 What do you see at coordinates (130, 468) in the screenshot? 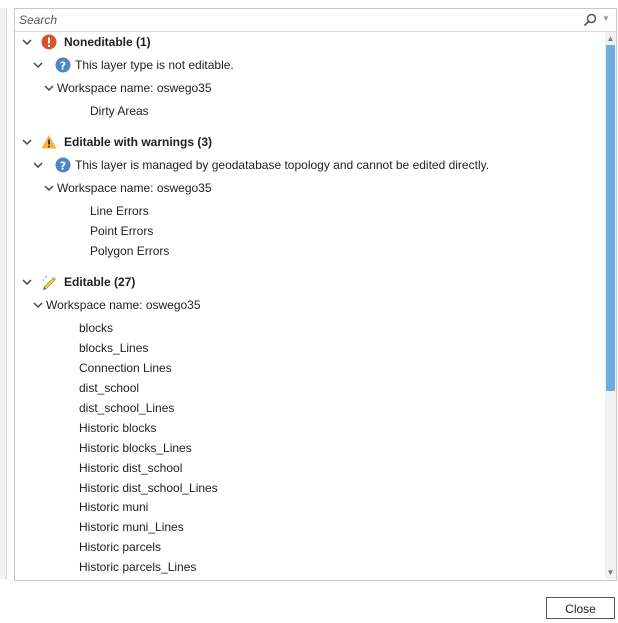
I see `layer-item: Historic dist_school` at bounding box center [130, 468].